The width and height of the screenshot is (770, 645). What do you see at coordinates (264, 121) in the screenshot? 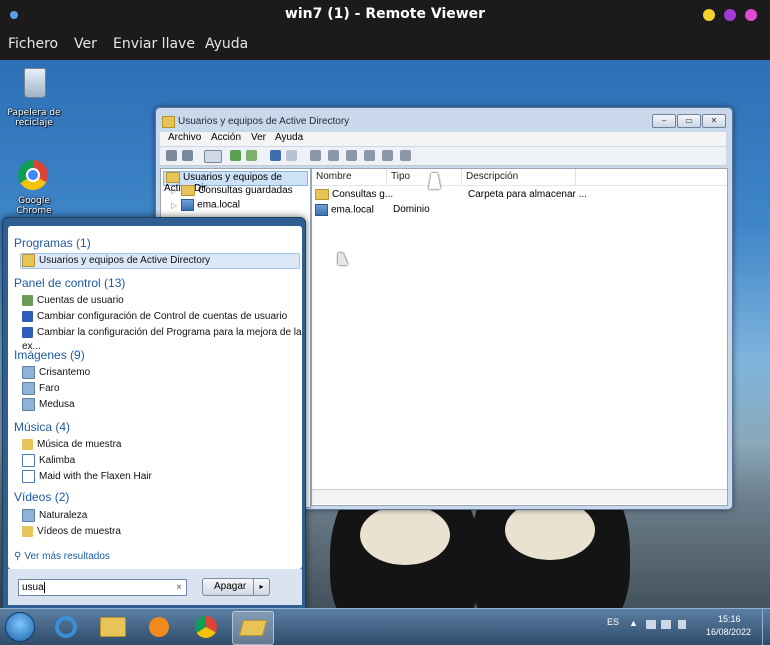
I see `ad-window-title: Usuarios y equipos de Active Directory` at bounding box center [264, 121].